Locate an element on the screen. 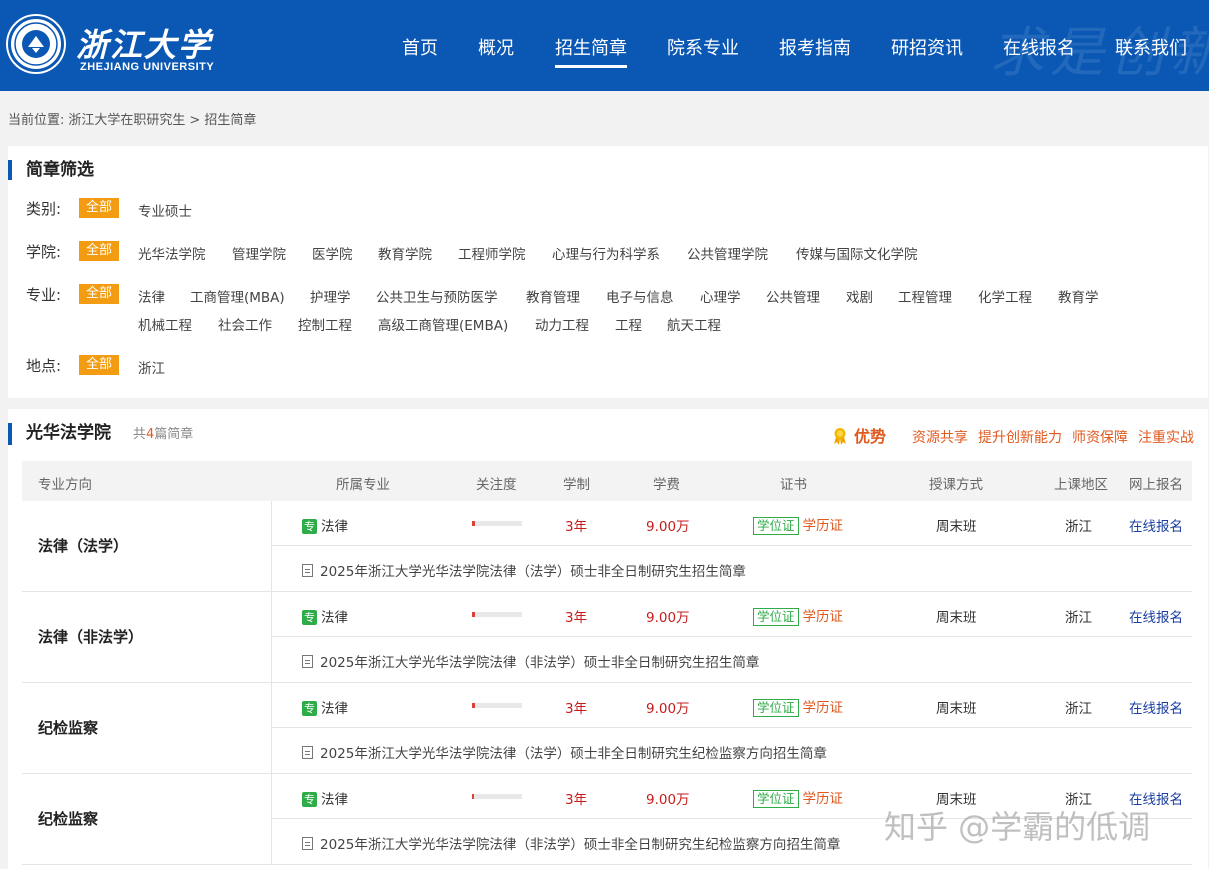  nav-contact: 联系我们 is located at coordinates (1151, 47).